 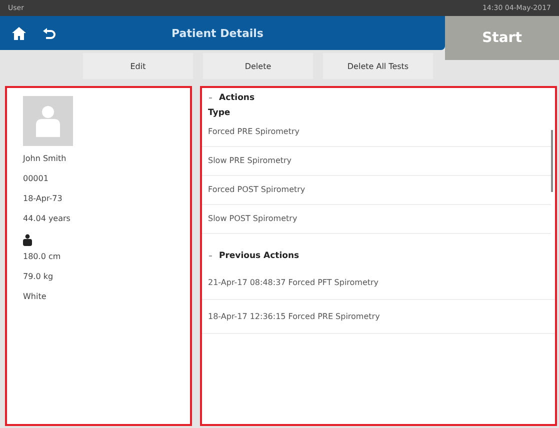 I want to click on action-item: Slow POST Spirometry, so click(x=376, y=219).